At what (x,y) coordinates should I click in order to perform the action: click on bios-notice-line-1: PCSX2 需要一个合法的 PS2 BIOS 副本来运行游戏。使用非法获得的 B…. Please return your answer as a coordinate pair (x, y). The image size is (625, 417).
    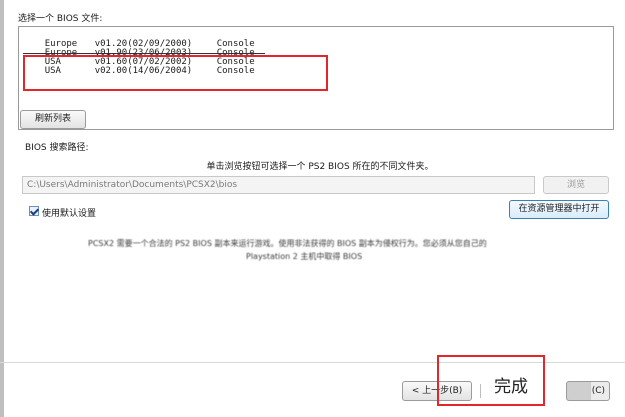
    Looking at the image, I should click on (287, 243).